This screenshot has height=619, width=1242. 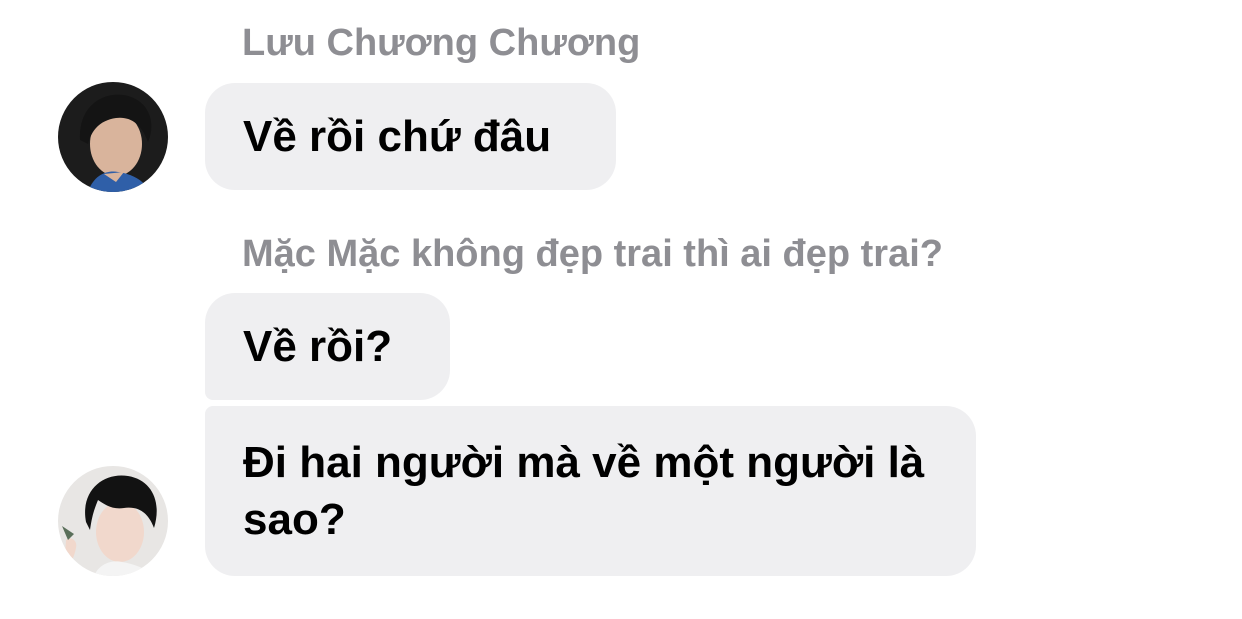 I want to click on message-text: Đi hai người mà về một người là sao?, so click(x=584, y=491).